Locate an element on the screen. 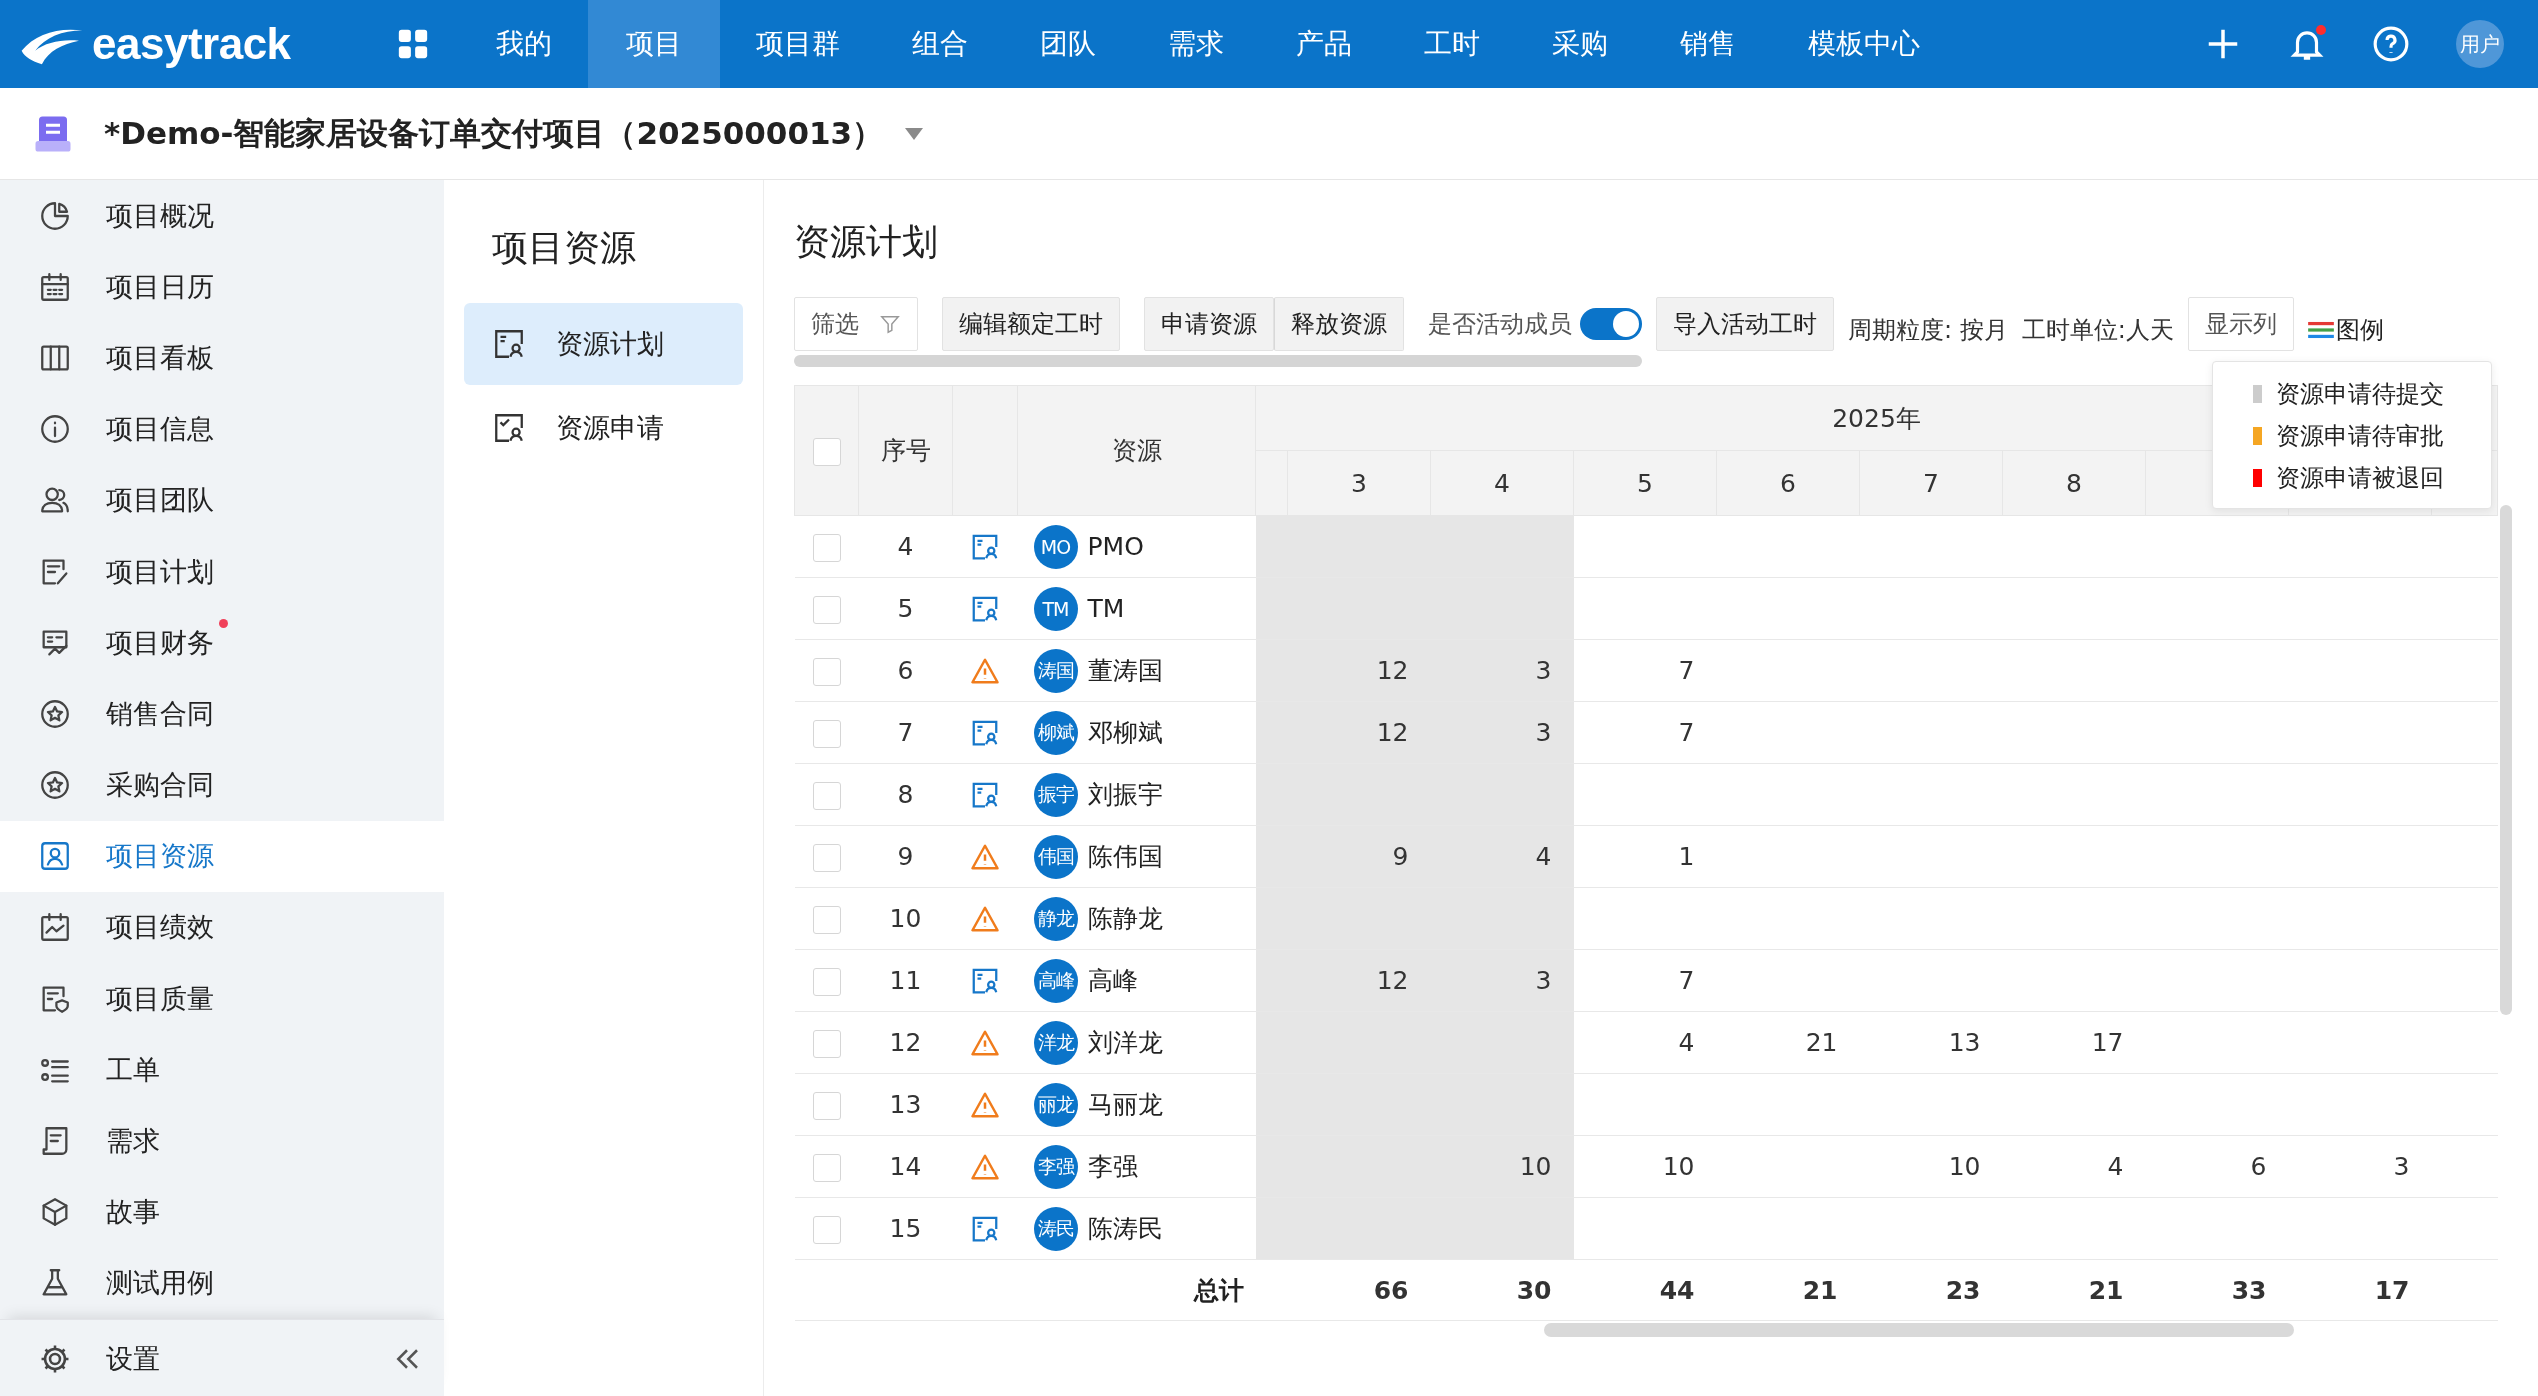  import-hours-button: 导入活动工时 is located at coordinates (1745, 324).